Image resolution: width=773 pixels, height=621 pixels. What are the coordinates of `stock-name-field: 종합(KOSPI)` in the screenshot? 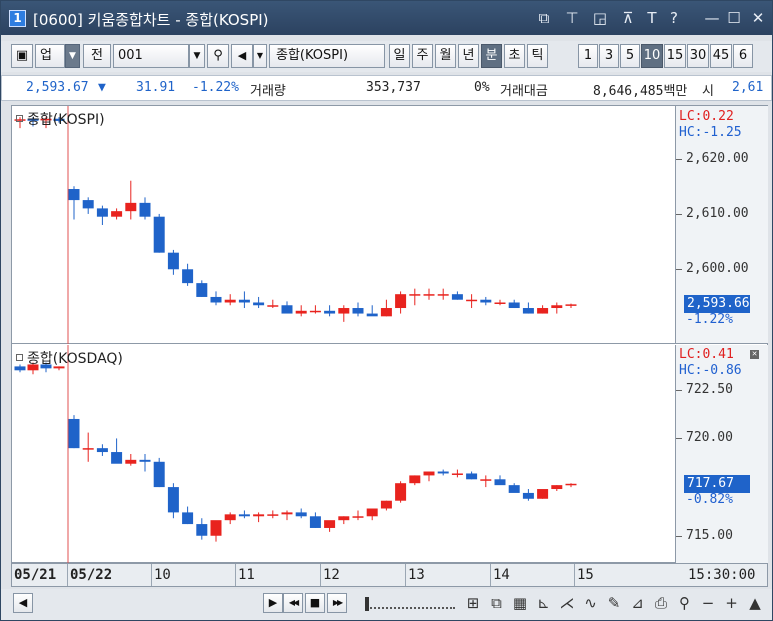 It's located at (327, 56).